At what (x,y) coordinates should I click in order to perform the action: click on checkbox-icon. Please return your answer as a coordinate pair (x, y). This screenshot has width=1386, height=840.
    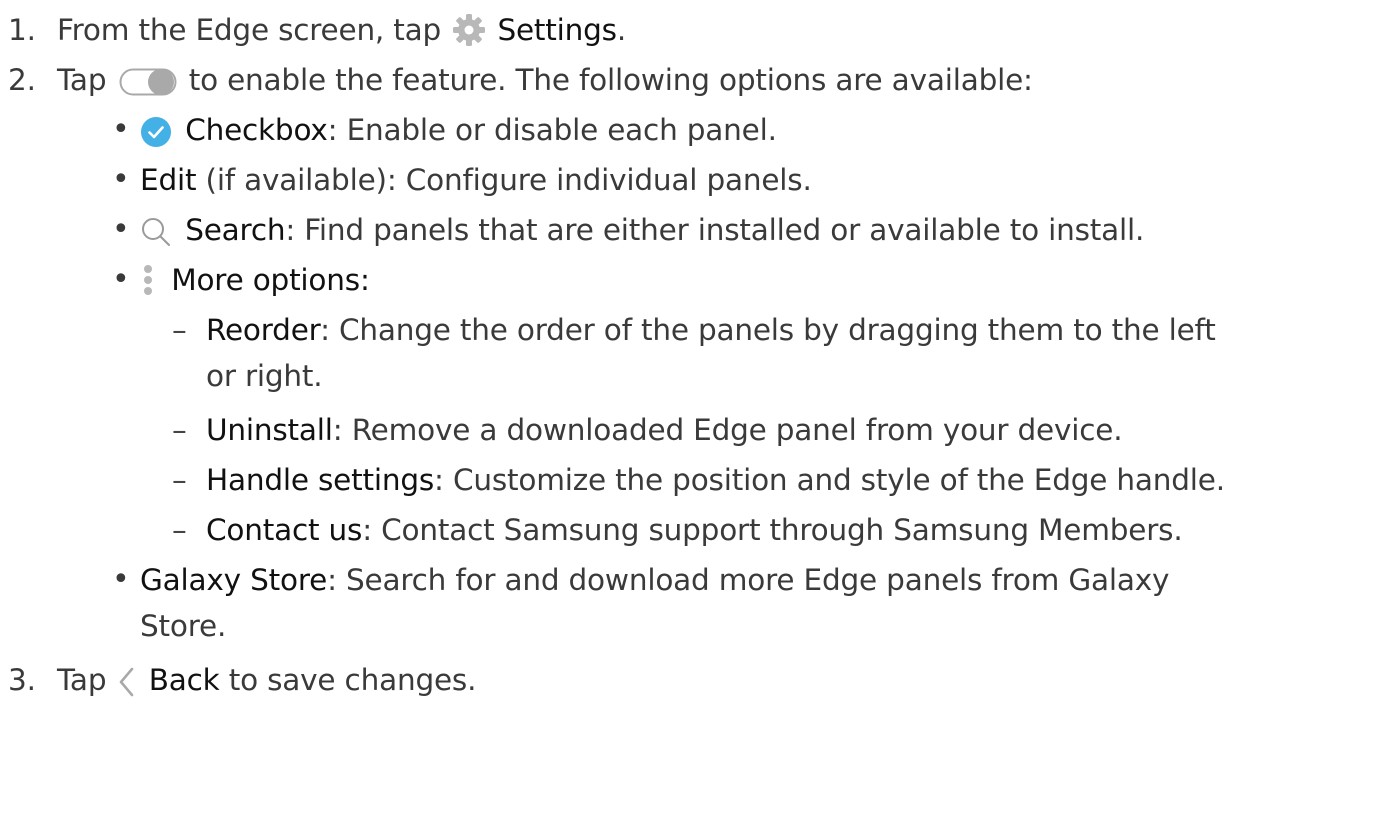
    Looking at the image, I should click on (156, 130).